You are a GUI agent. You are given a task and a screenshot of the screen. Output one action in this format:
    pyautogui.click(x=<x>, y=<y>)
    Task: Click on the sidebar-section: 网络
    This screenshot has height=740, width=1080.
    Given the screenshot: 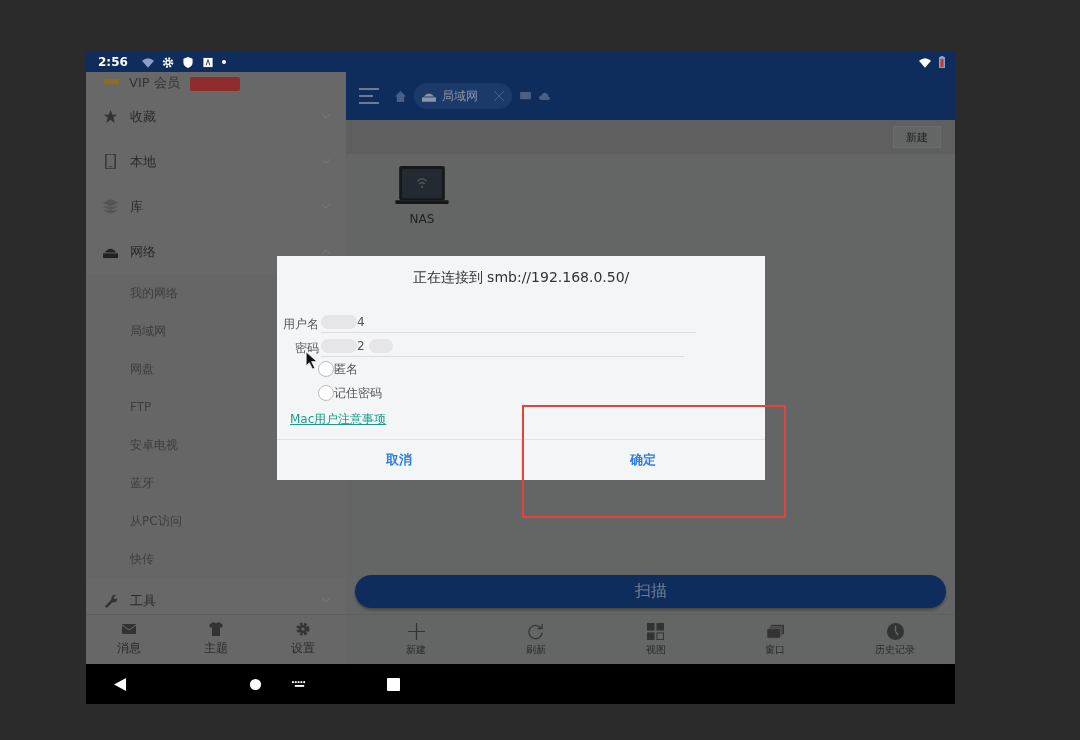 What is the action you would take?
    pyautogui.click(x=216, y=251)
    